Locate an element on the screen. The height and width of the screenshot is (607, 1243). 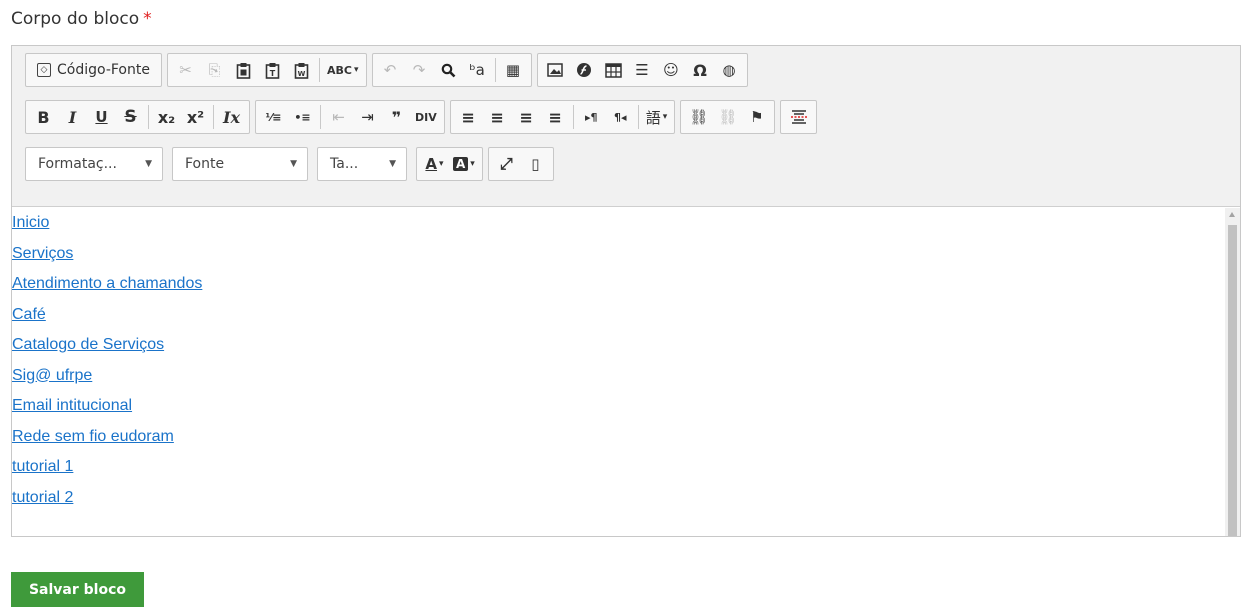
smiley-icon: ☺ is located at coordinates (671, 70).